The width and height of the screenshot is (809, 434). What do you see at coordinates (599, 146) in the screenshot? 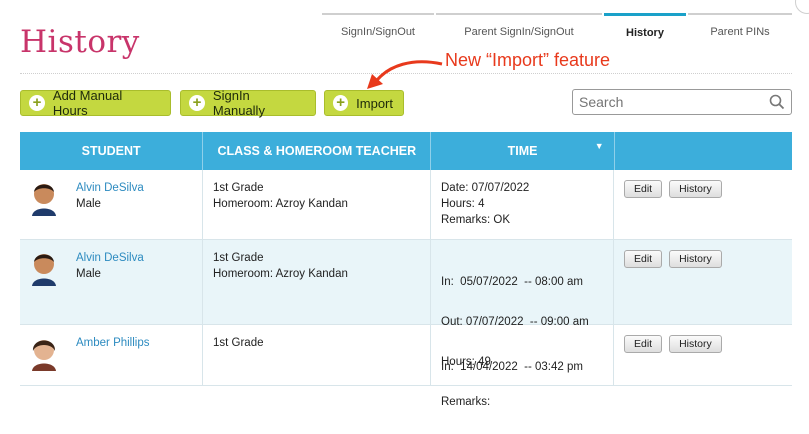
I see `sort-down-icon: ▼` at bounding box center [599, 146].